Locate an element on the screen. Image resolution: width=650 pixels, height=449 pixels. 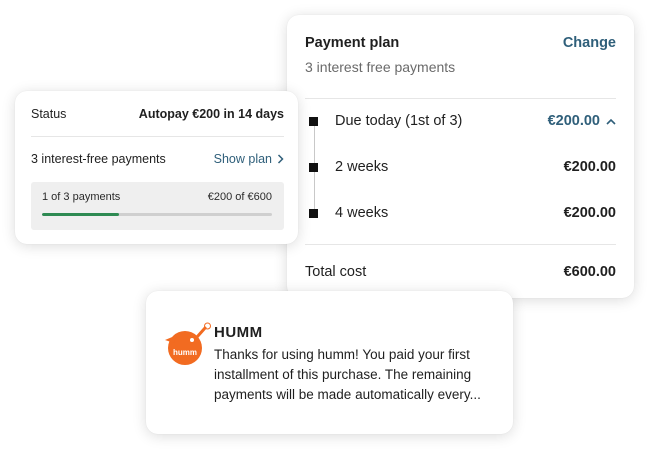
payment-row-2-weeks: 2 weeks €200.00 is located at coordinates (462, 167).